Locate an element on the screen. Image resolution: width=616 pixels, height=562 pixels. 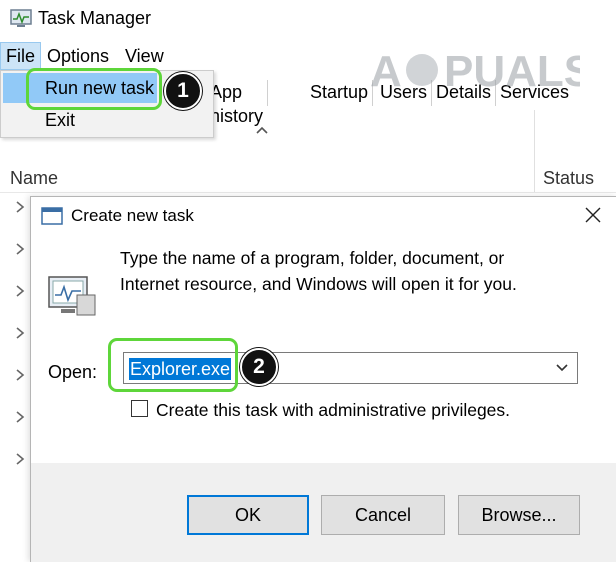
admin-privileges-checkbox is located at coordinates (139, 408).